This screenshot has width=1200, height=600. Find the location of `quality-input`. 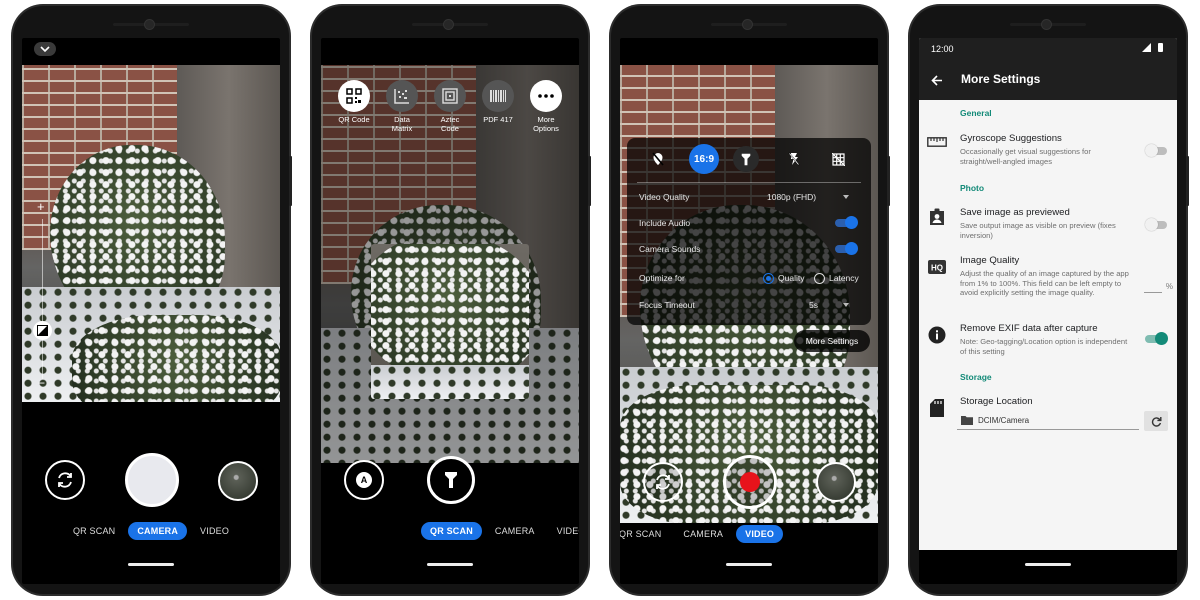

quality-input is located at coordinates (1153, 292).